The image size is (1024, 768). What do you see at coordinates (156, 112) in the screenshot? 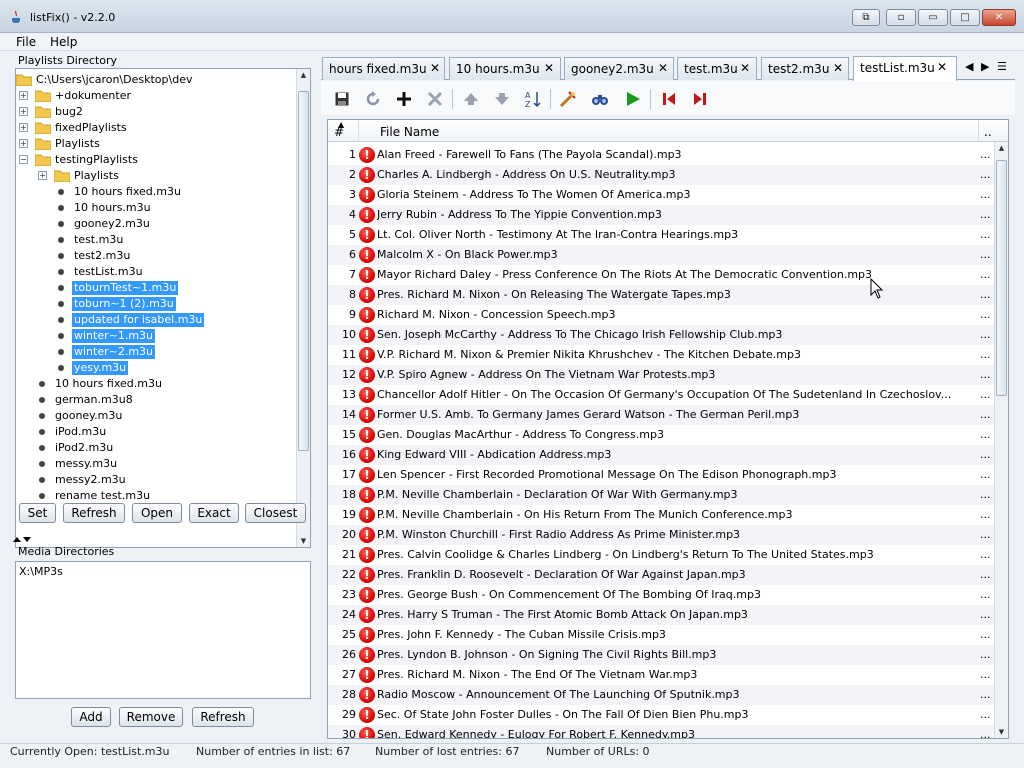
I see `tree-folder: + bug2` at bounding box center [156, 112].